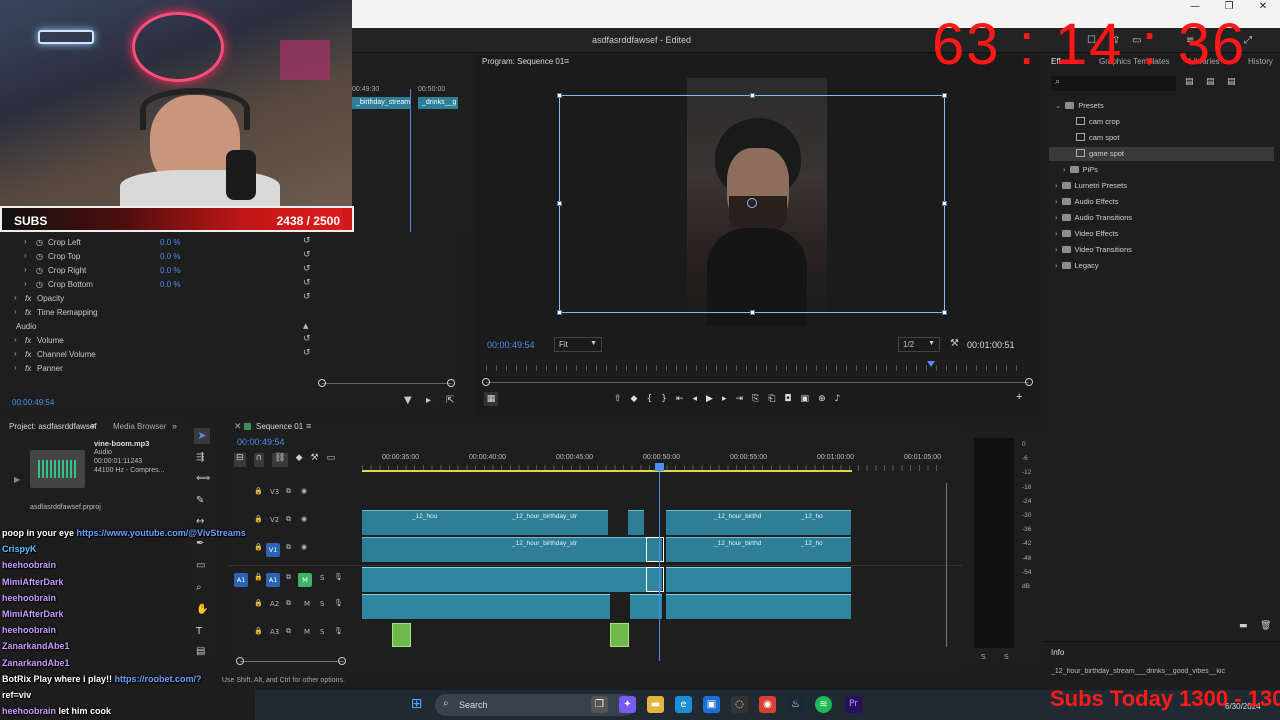 The width and height of the screenshot is (1280, 720). What do you see at coordinates (664, 399) in the screenshot?
I see `mark-out-icon: }` at bounding box center [664, 399].